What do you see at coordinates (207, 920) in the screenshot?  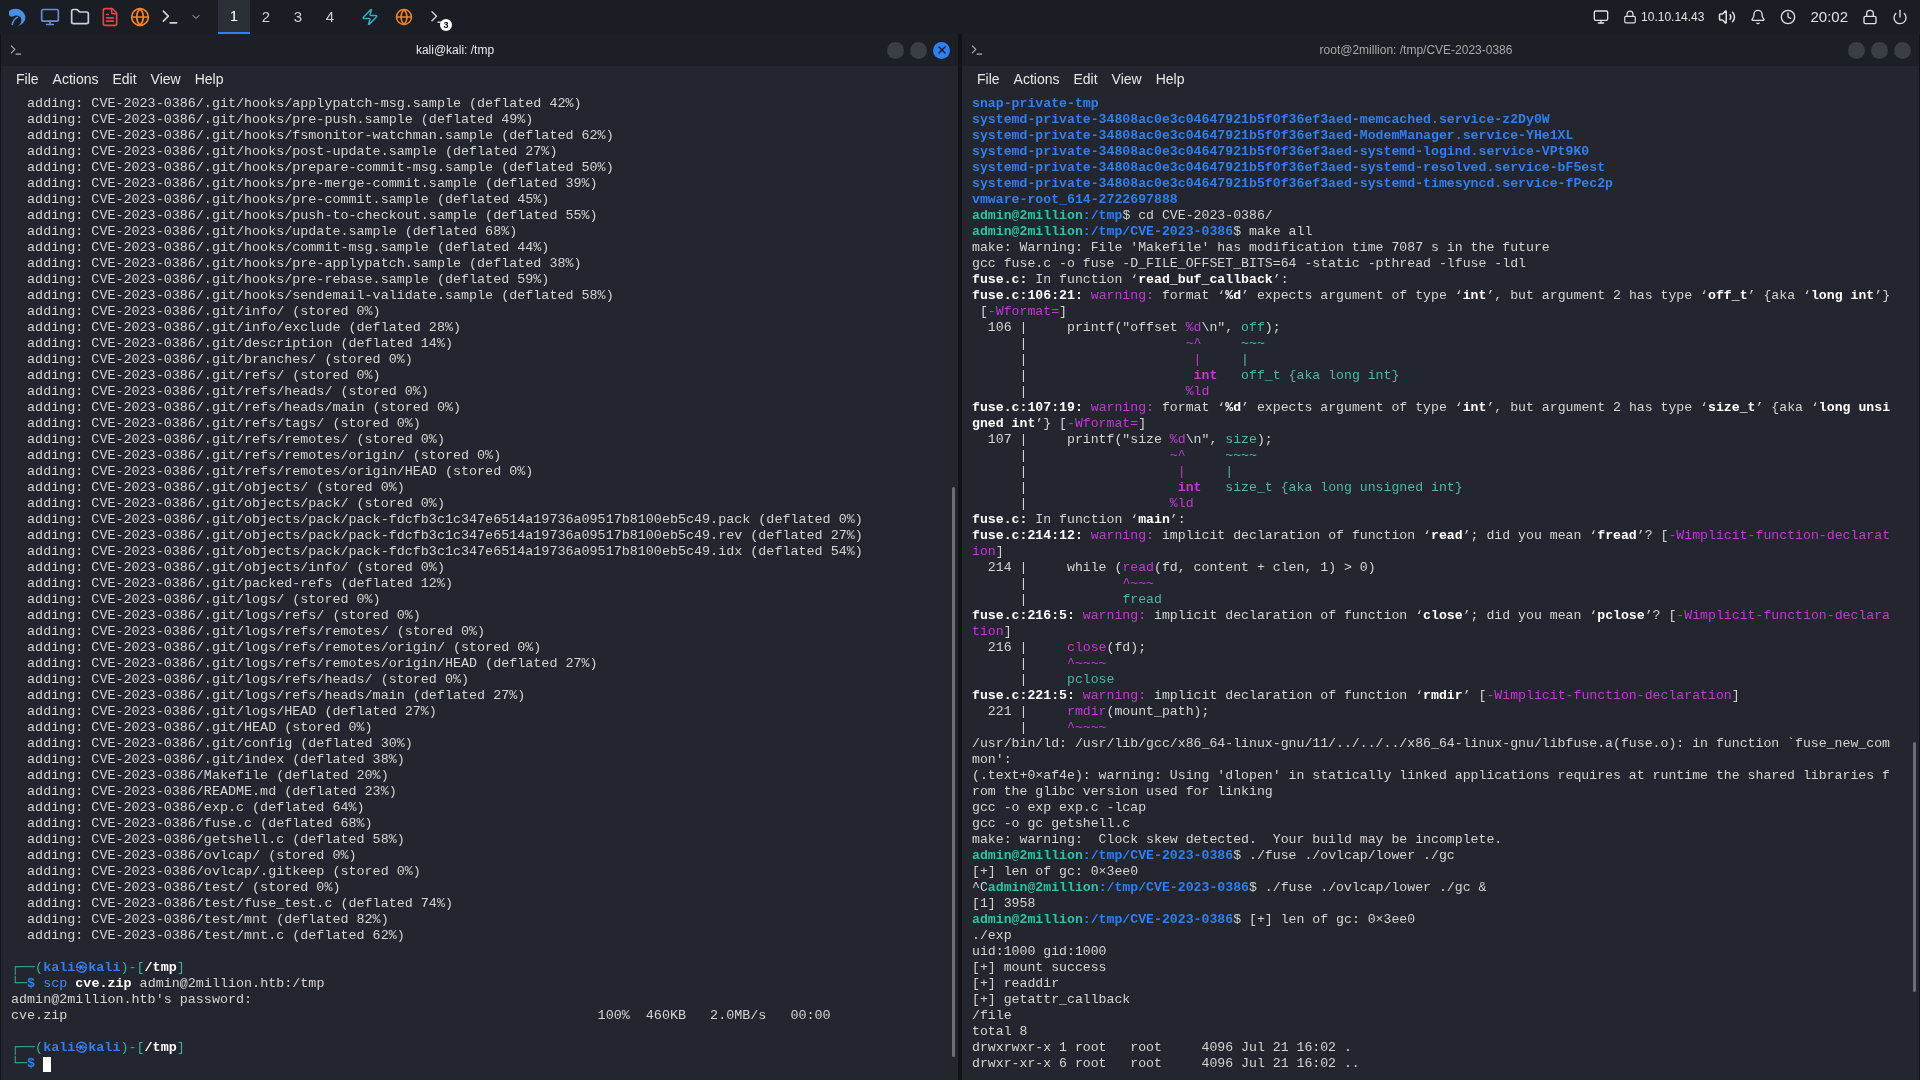 I see `terminal-line: adding: CVE-2023-0386/test/mnt (deflated 82%)` at bounding box center [207, 920].